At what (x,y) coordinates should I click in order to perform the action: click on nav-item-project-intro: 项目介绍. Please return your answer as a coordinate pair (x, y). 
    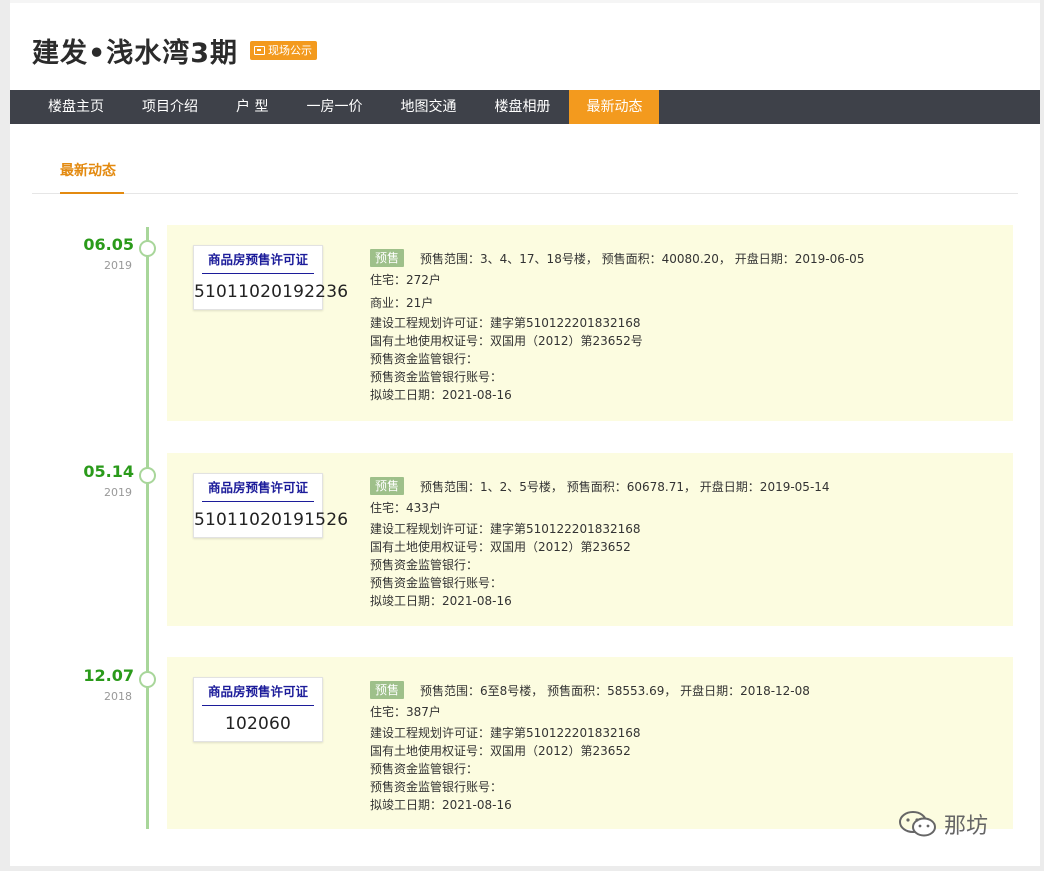
    Looking at the image, I should click on (170, 107).